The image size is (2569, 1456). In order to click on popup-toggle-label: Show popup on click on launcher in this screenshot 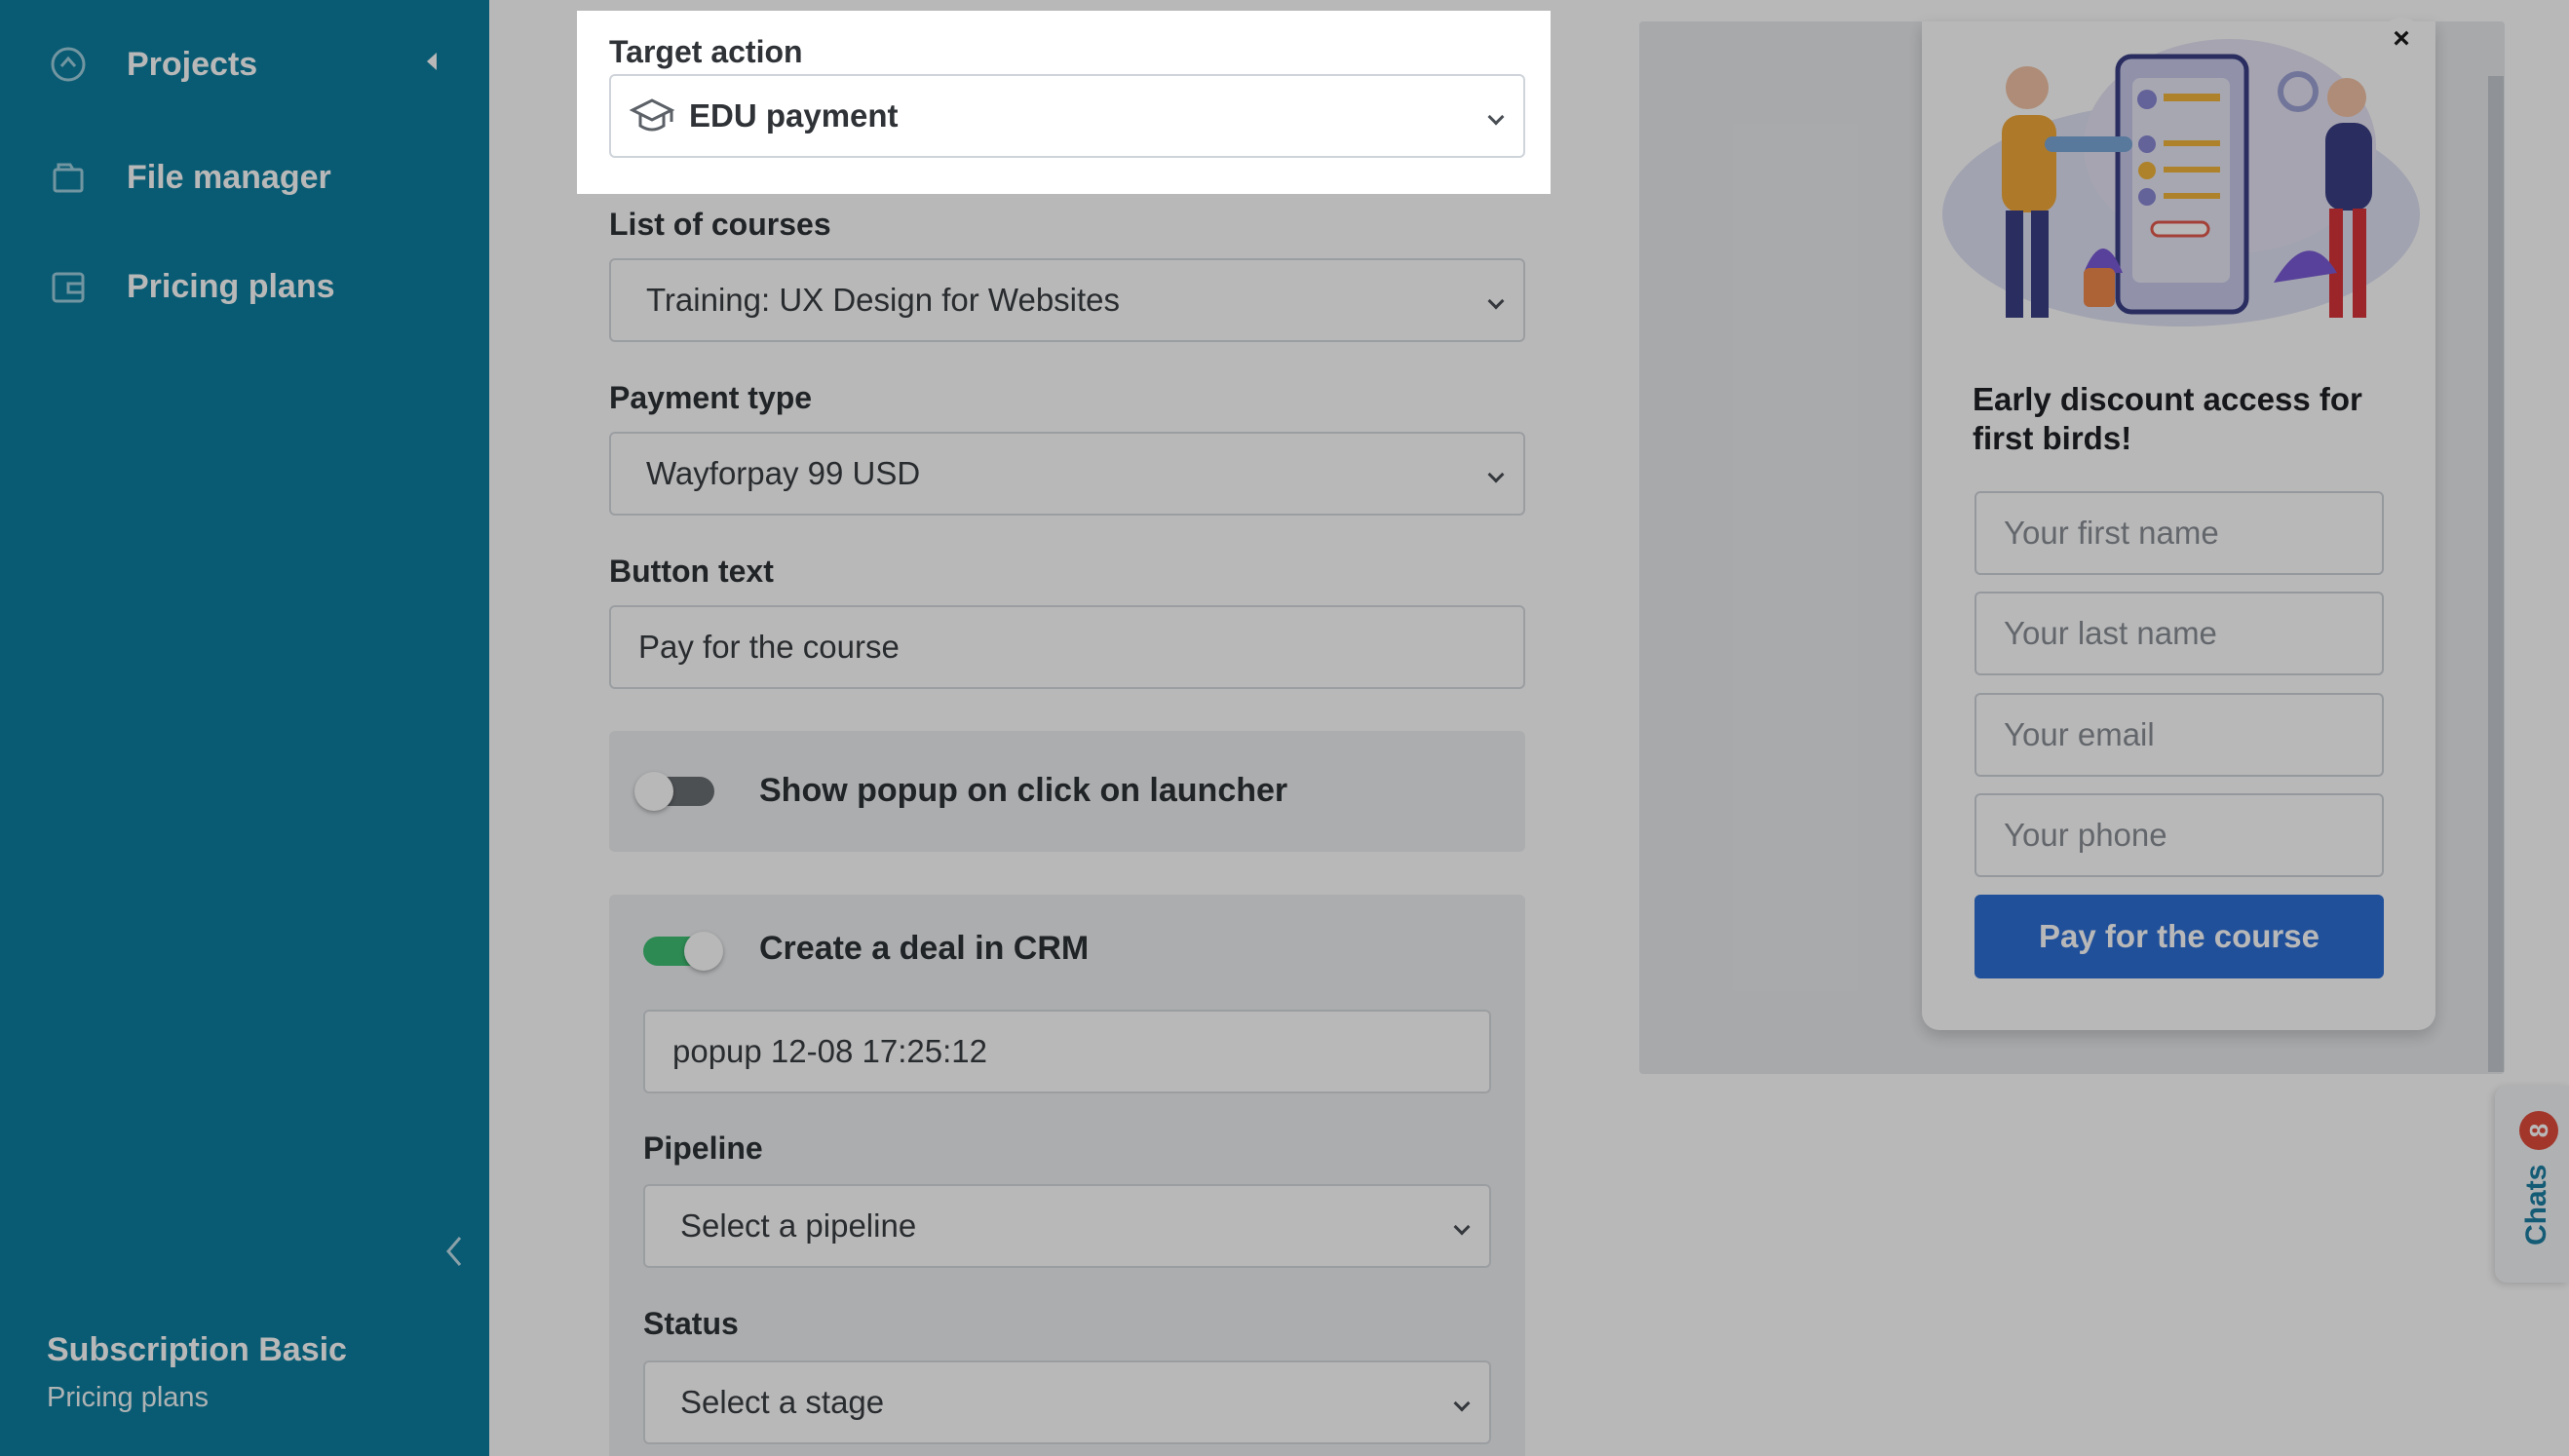, I will do `click(1023, 790)`.